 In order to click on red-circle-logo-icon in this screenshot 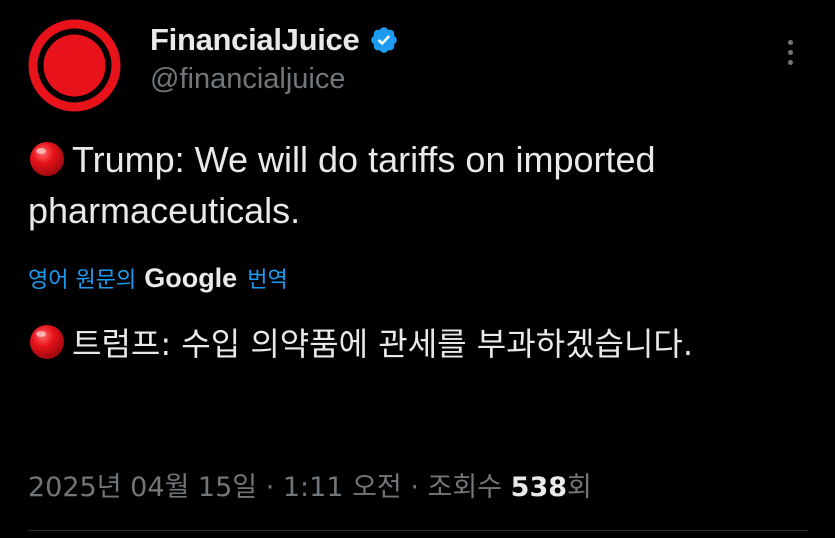, I will do `click(74, 65)`.